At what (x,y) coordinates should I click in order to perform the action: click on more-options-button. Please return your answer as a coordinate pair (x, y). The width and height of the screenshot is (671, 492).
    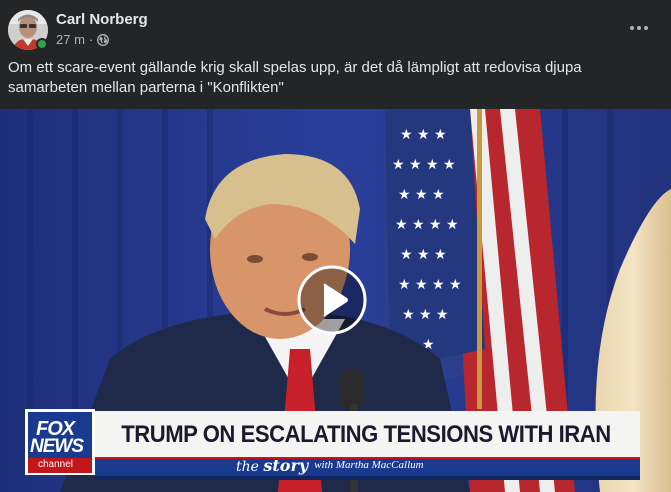
    Looking at the image, I should click on (639, 28).